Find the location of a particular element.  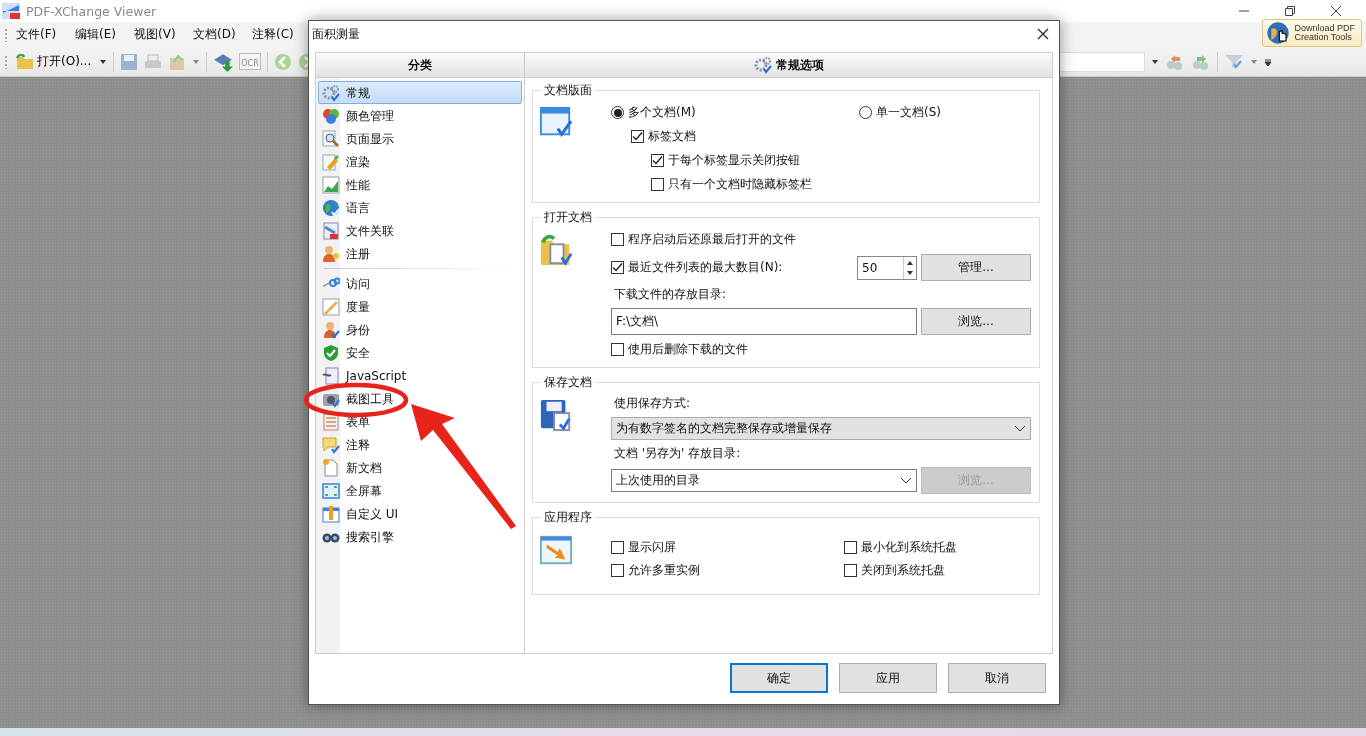

dialog-button: 取消 is located at coordinates (997, 678).